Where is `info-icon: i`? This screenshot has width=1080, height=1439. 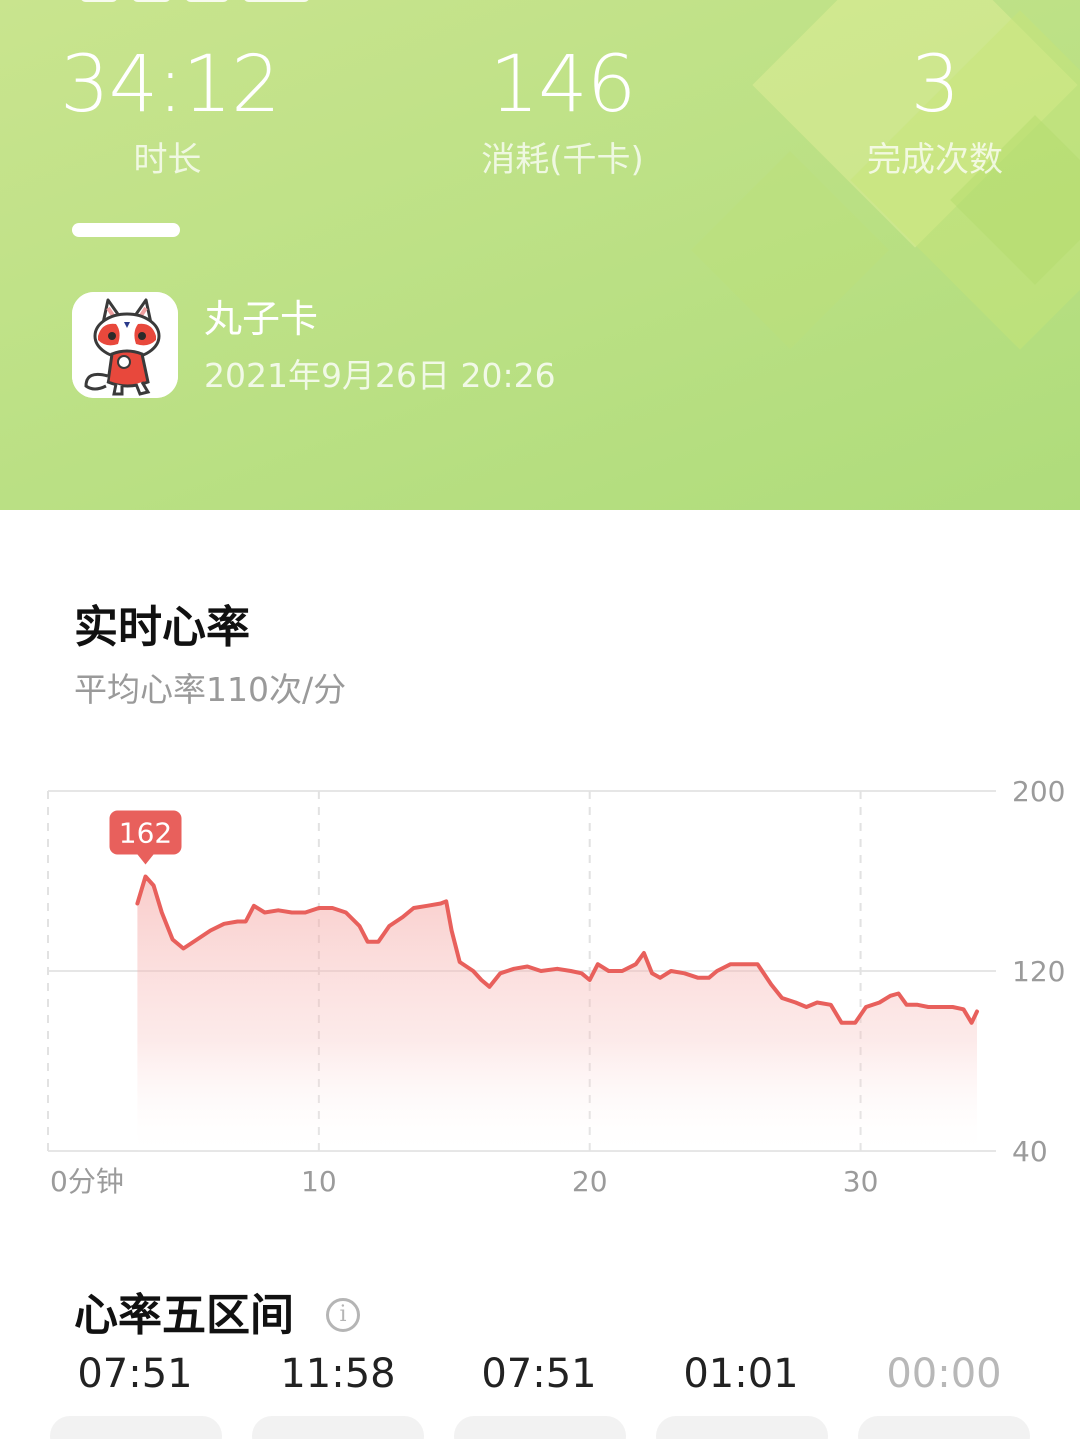 info-icon: i is located at coordinates (343, 1315).